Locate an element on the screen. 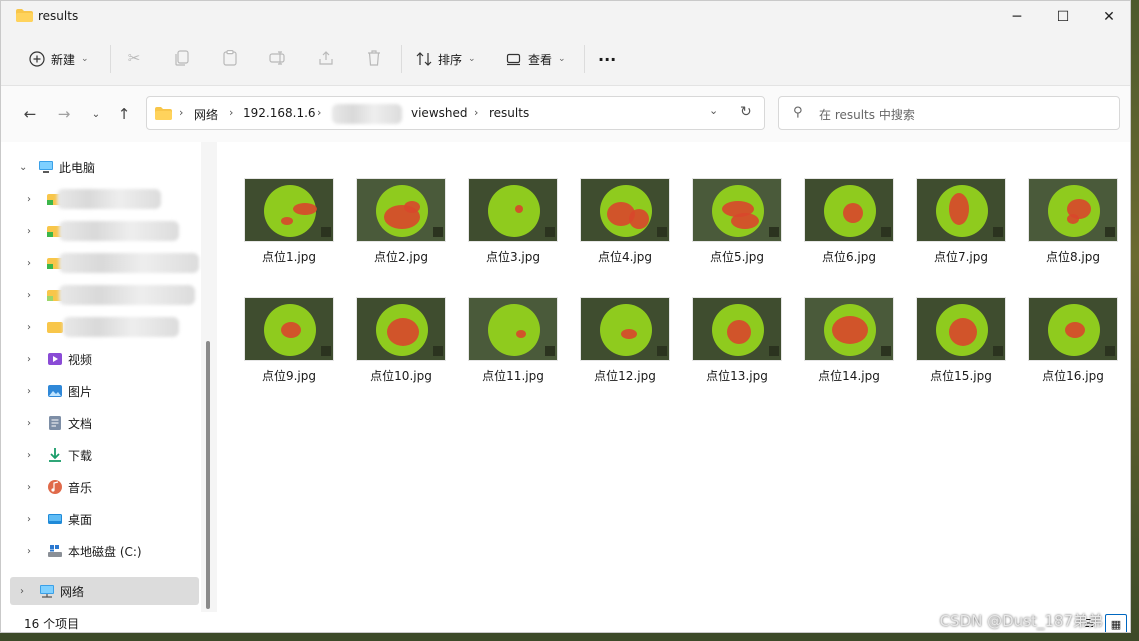 This screenshot has height=641, width=1139. sidebar-scrollbar-thumb is located at coordinates (208, 475).